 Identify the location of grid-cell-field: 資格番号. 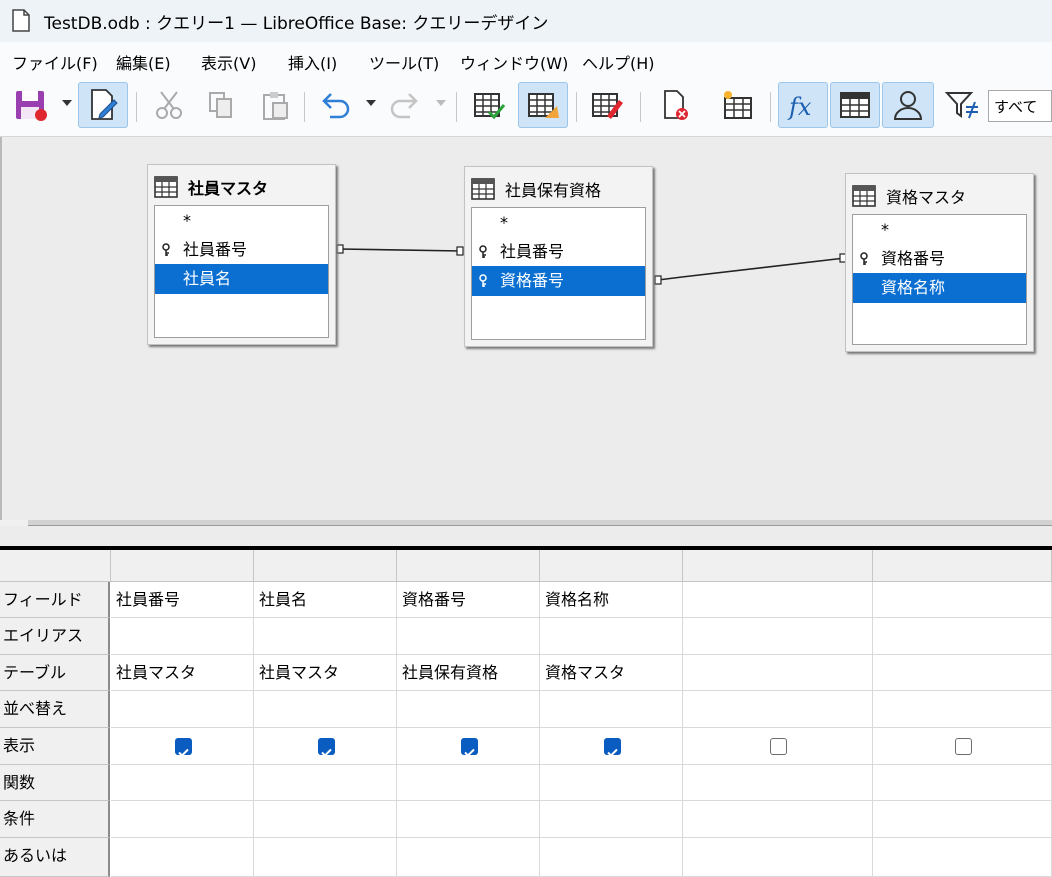
(468, 600).